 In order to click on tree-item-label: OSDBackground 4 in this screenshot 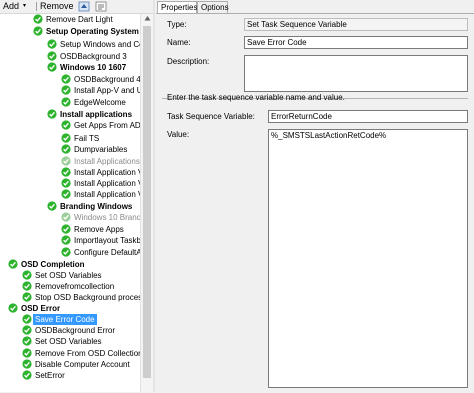, I will do `click(107, 79)`.